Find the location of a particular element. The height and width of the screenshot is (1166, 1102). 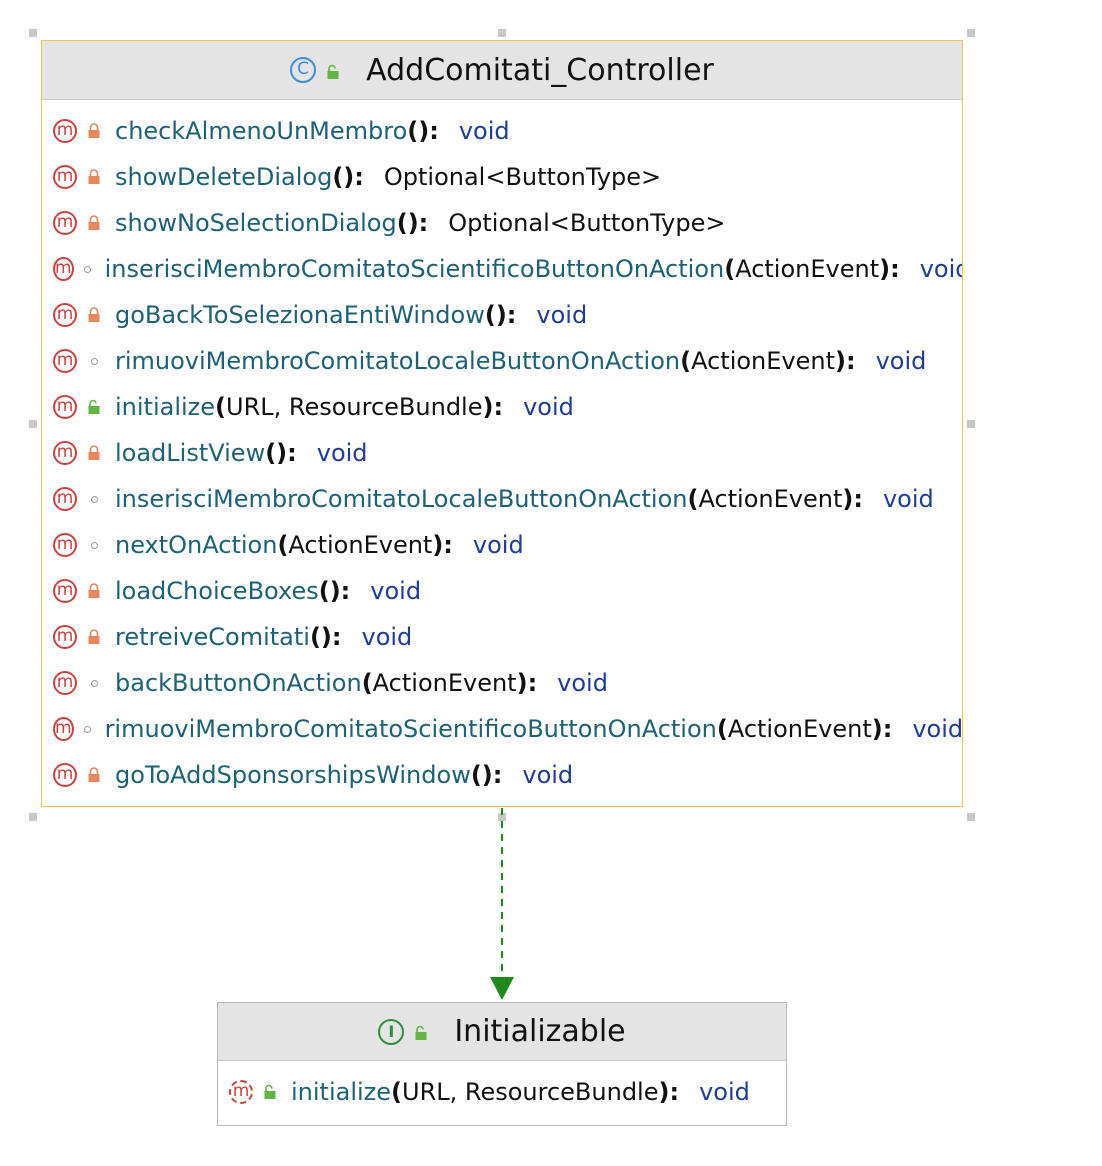

interface-methods: m initialize(URL, ResourceBundle): void is located at coordinates (502, 1092).